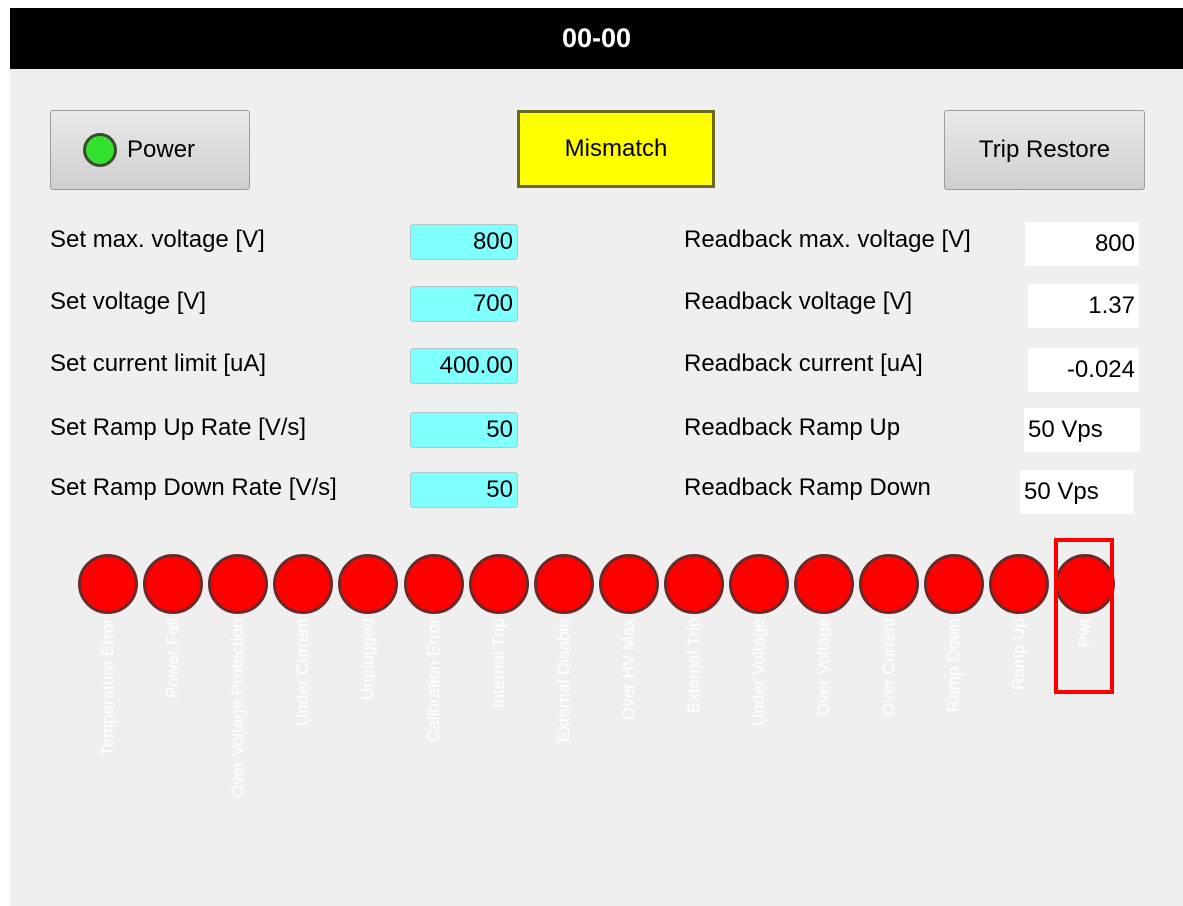 Image resolution: width=1183 pixels, height=906 pixels. Describe the element at coordinates (238, 584) in the screenshot. I see `status-led-over-voltage-protection-icon` at that location.